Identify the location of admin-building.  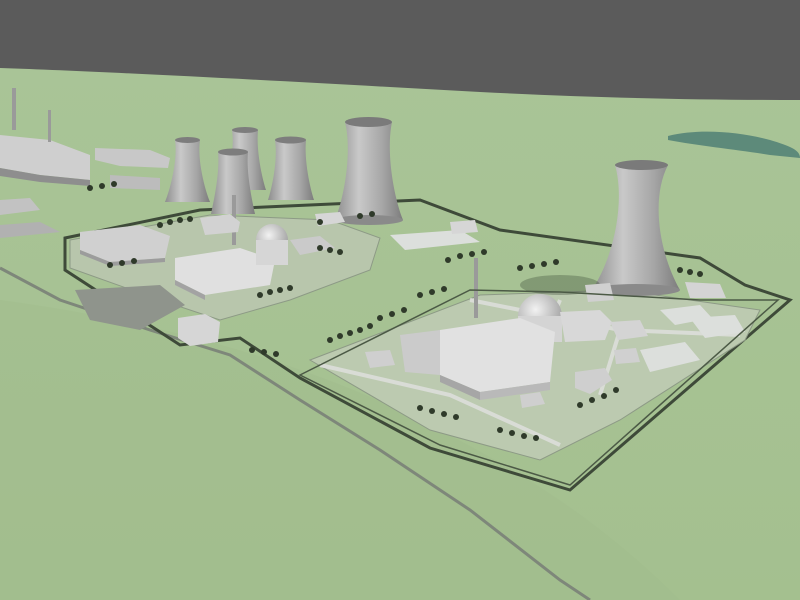
(199, 330).